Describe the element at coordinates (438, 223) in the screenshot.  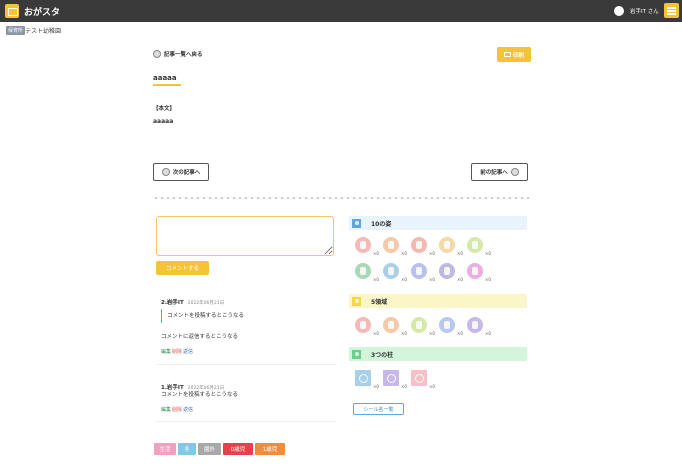
I see `section-10-sugata: 10の姿` at that location.